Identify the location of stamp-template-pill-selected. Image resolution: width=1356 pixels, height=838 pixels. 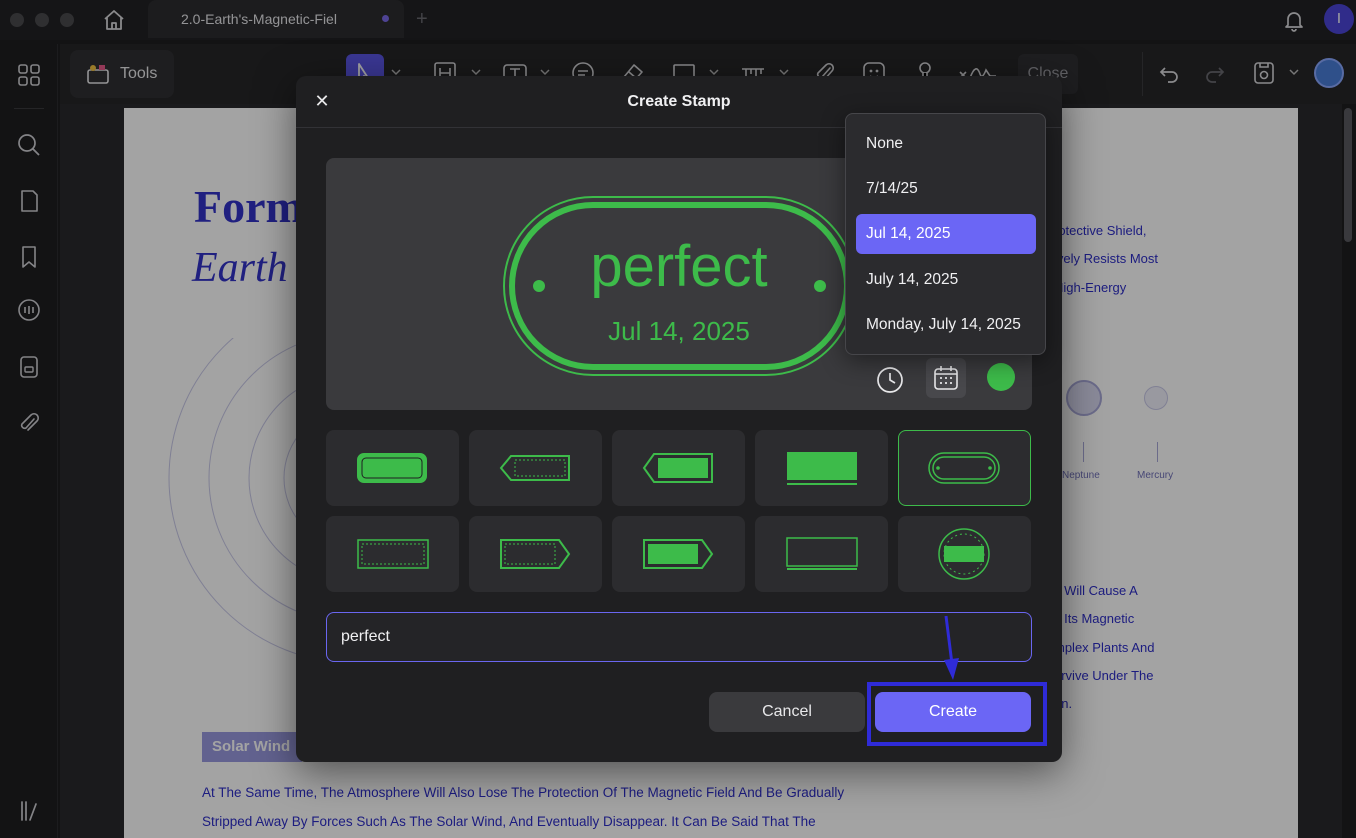
(964, 468).